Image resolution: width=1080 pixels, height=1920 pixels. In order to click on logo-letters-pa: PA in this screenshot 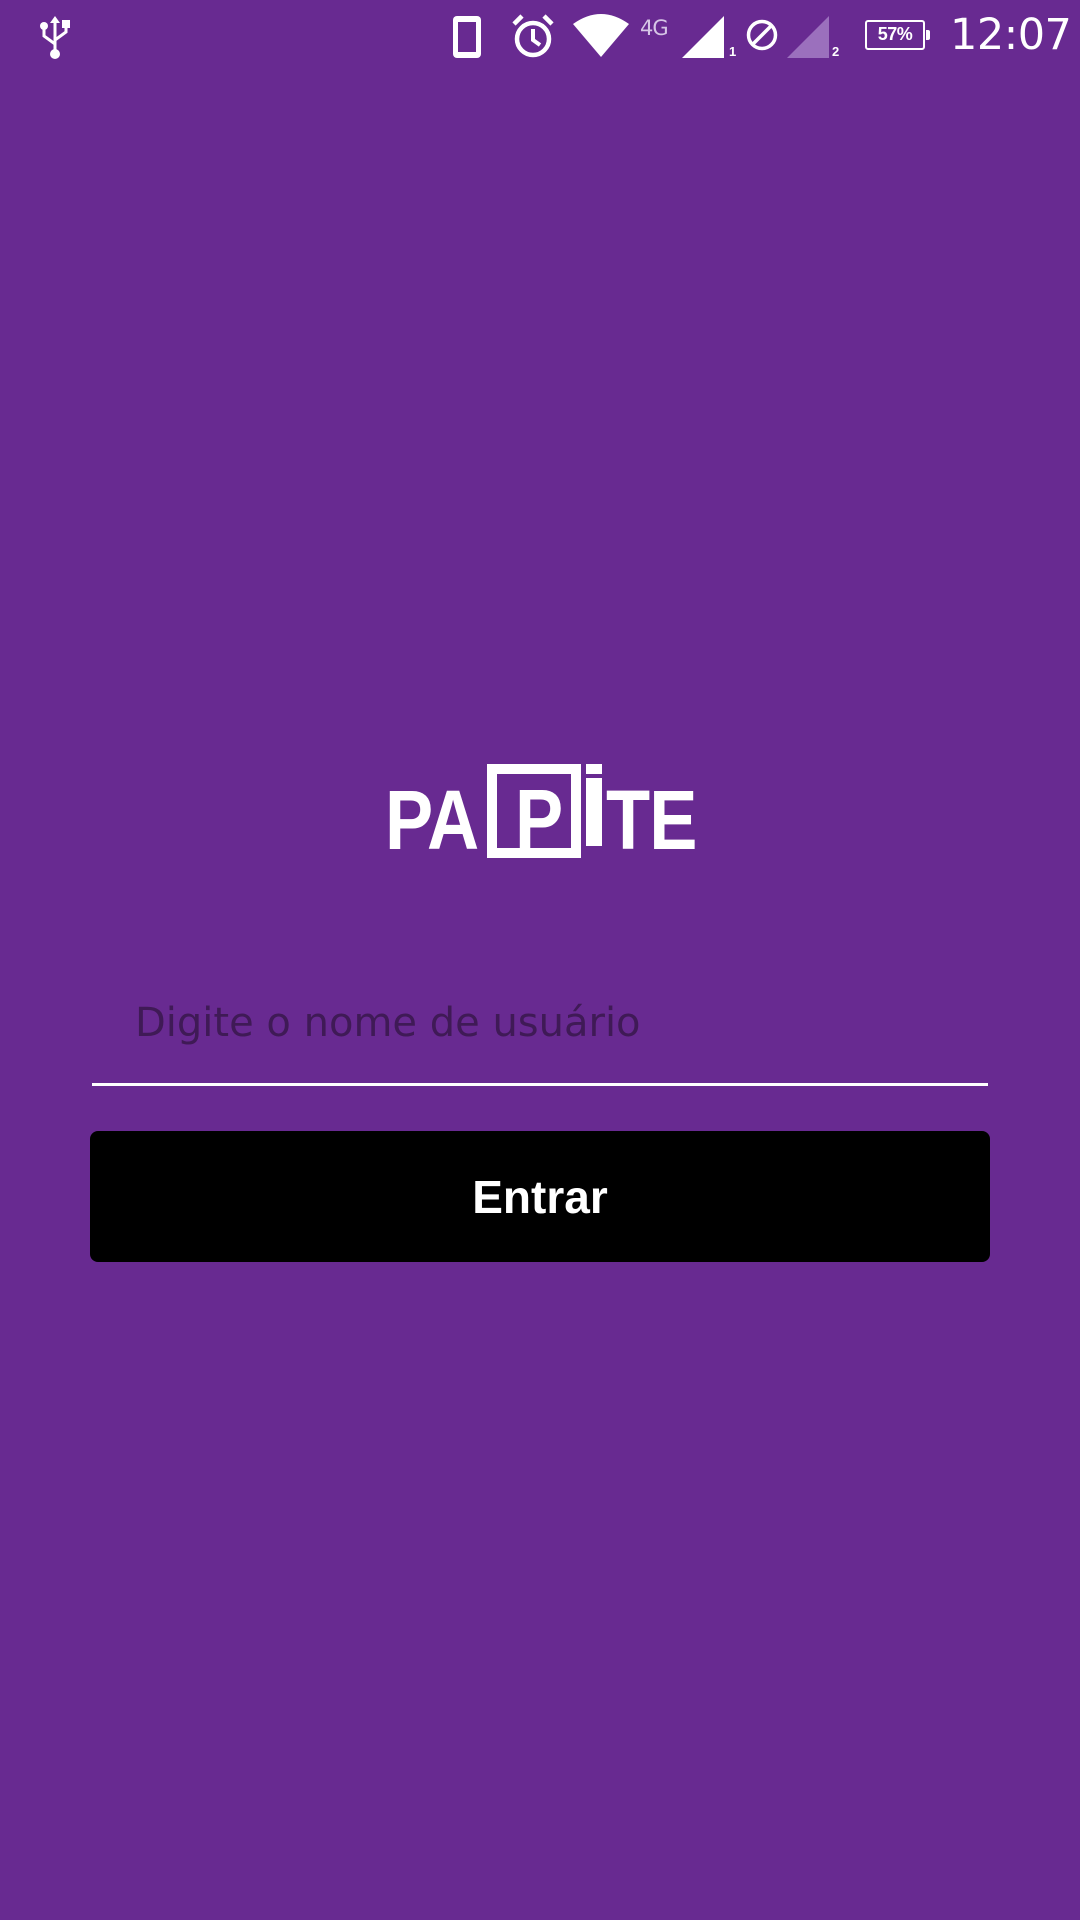, I will do `click(432, 820)`.